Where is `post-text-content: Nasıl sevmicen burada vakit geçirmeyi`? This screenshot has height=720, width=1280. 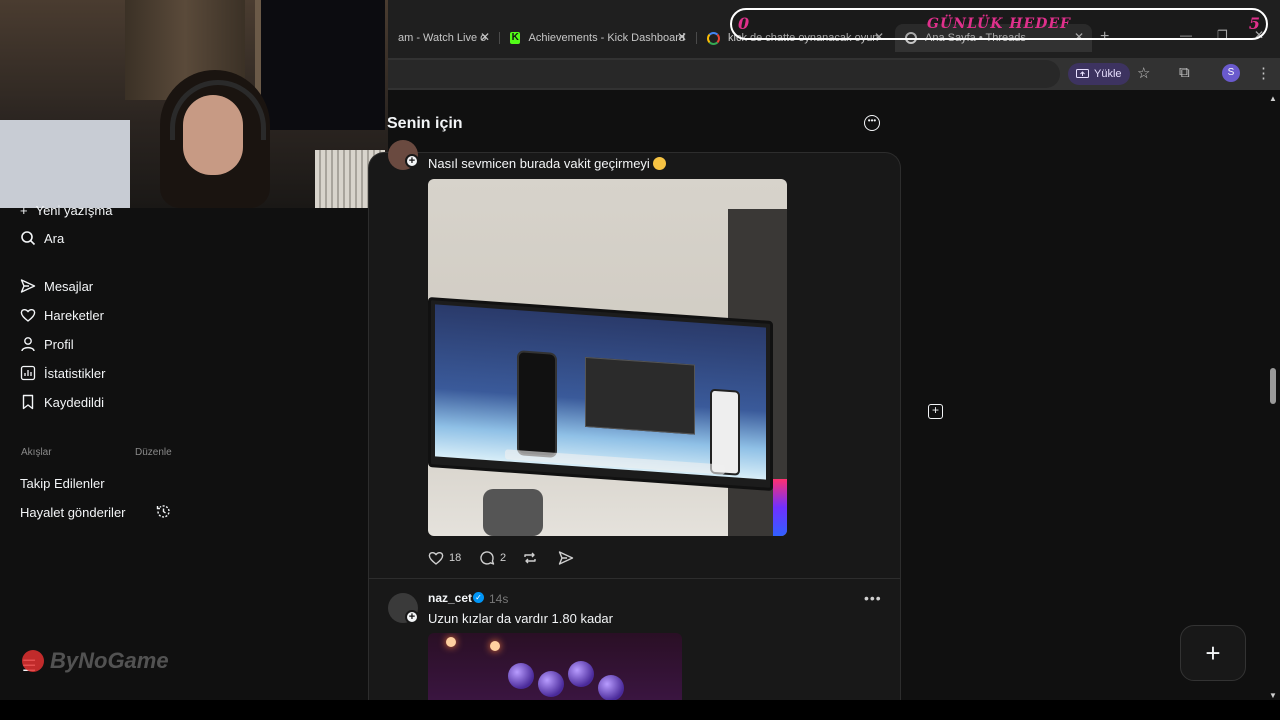 post-text-content: Nasıl sevmicen burada vakit geçirmeyi is located at coordinates (539, 163).